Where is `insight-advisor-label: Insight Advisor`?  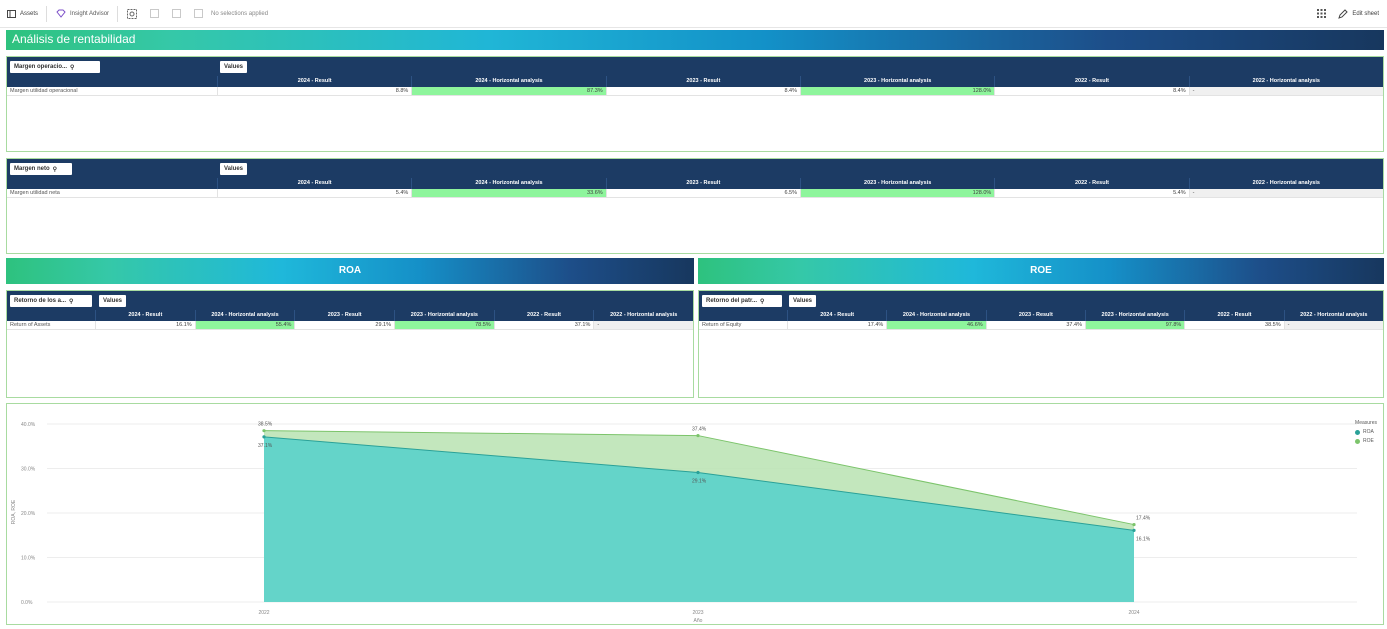
insight-advisor-label: Insight Advisor is located at coordinates (90, 13).